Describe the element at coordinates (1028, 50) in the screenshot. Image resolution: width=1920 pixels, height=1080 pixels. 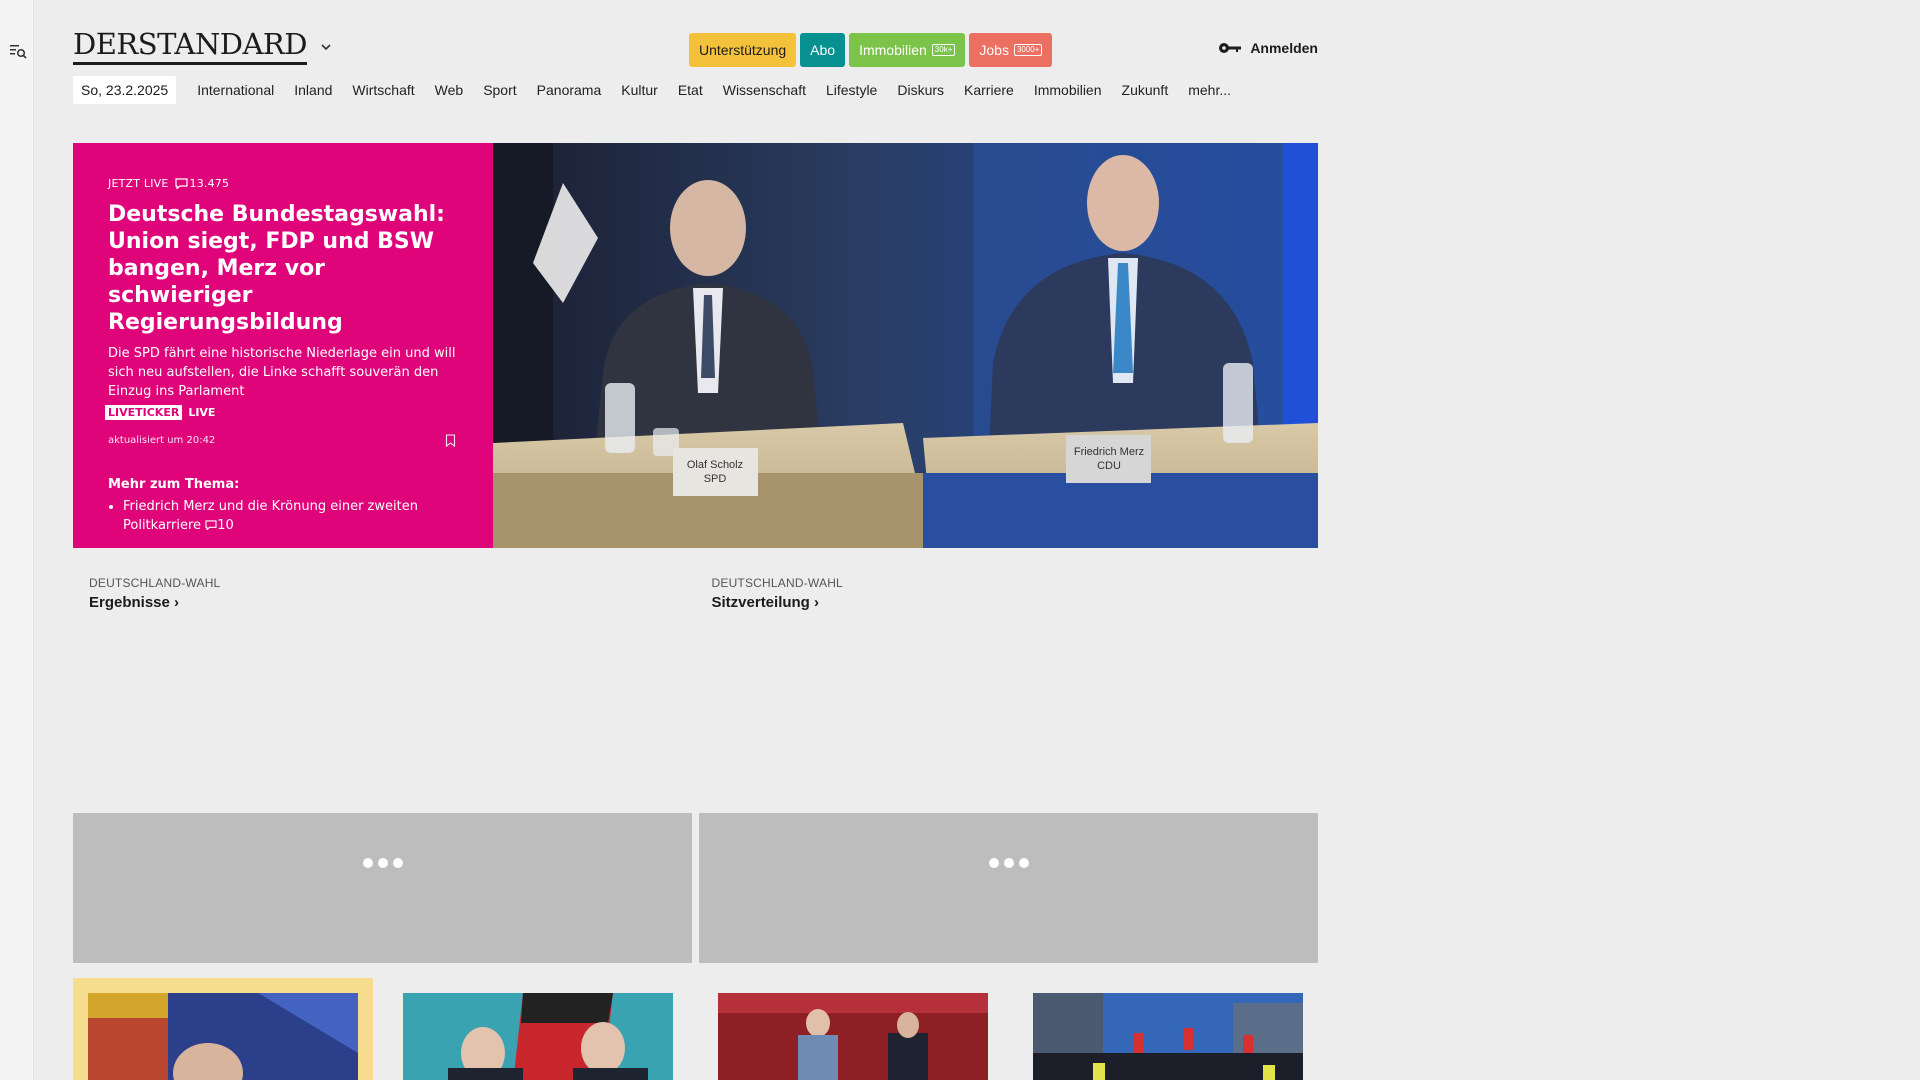
I see `jobs-badge: 3000+` at that location.